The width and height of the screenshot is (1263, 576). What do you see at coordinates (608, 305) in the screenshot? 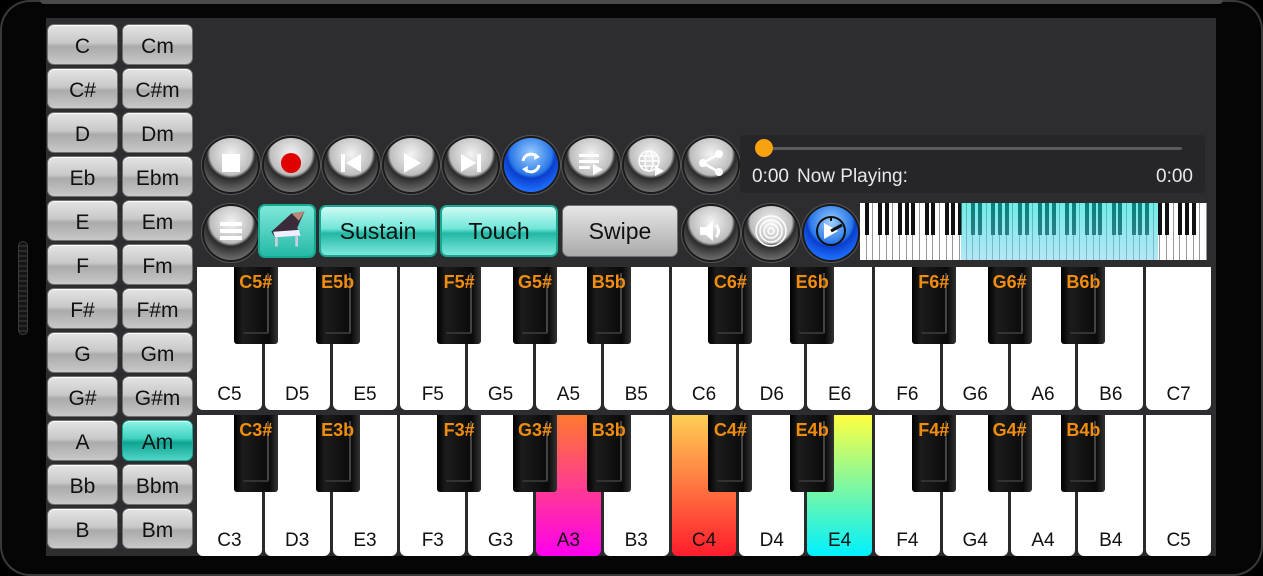
I see `black-key: B5b` at bounding box center [608, 305].